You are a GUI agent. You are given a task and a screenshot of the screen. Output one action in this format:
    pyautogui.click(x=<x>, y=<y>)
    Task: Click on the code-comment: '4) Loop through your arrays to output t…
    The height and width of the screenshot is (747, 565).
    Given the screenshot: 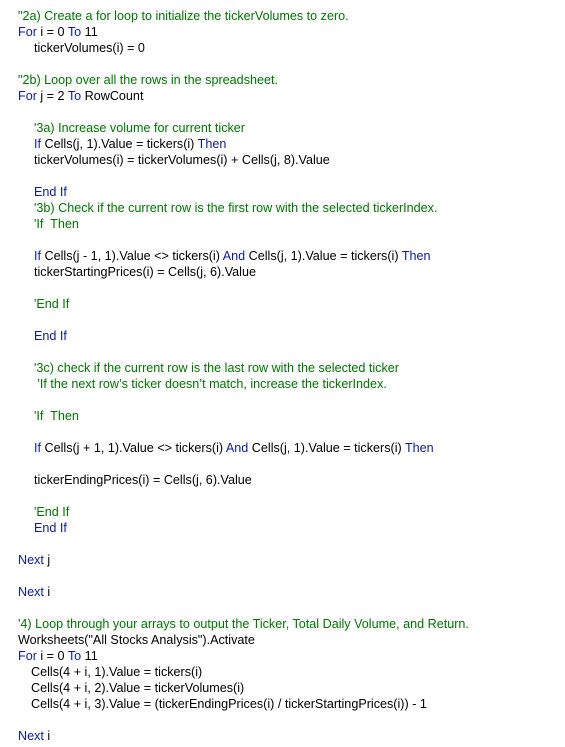 What is the action you would take?
    pyautogui.click(x=243, y=624)
    